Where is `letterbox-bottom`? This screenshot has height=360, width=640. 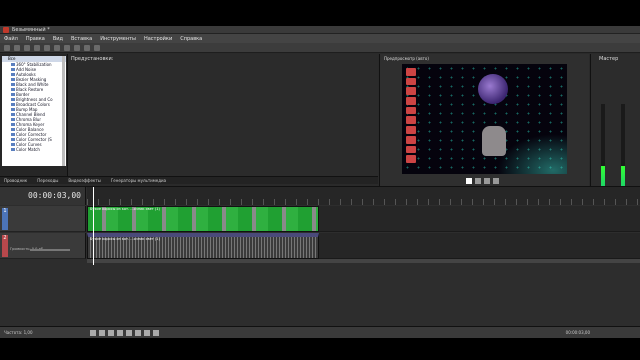
letterbox-bottom is located at coordinates (320, 349).